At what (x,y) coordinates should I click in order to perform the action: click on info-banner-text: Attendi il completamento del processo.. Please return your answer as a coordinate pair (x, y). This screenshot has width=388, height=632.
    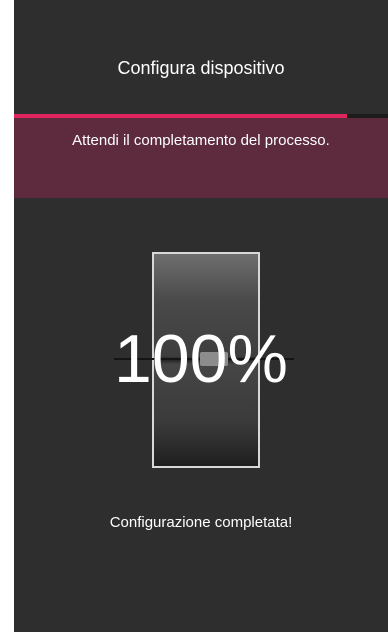
    Looking at the image, I should click on (201, 140).